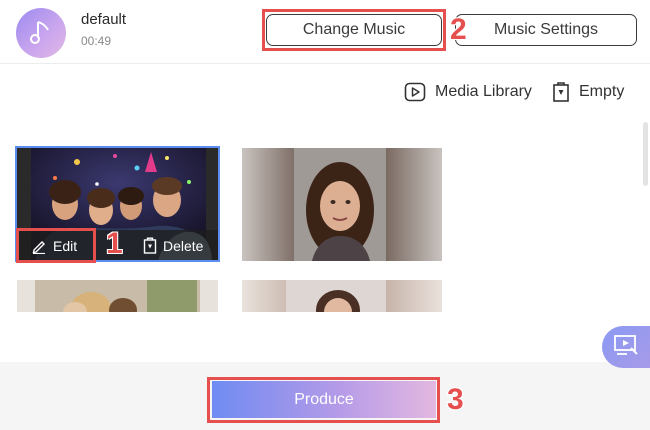 The height and width of the screenshot is (430, 650). What do you see at coordinates (354, 30) in the screenshot?
I see `annotation-box-change-music` at bounding box center [354, 30].